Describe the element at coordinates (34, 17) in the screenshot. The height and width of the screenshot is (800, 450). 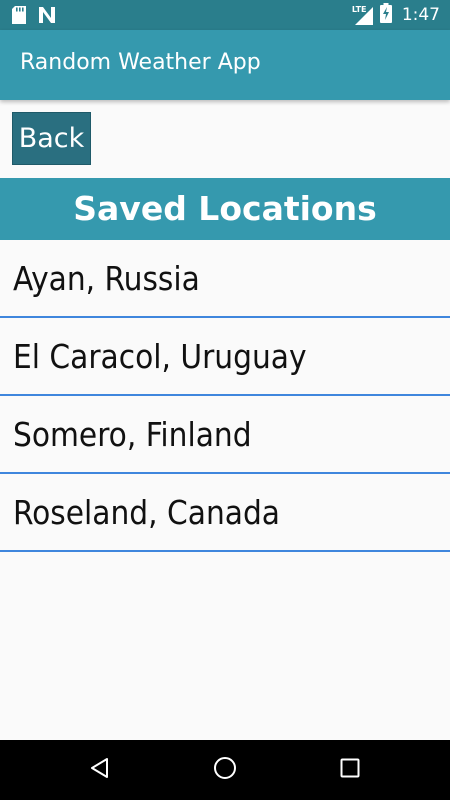
I see `status-left-icons` at that location.